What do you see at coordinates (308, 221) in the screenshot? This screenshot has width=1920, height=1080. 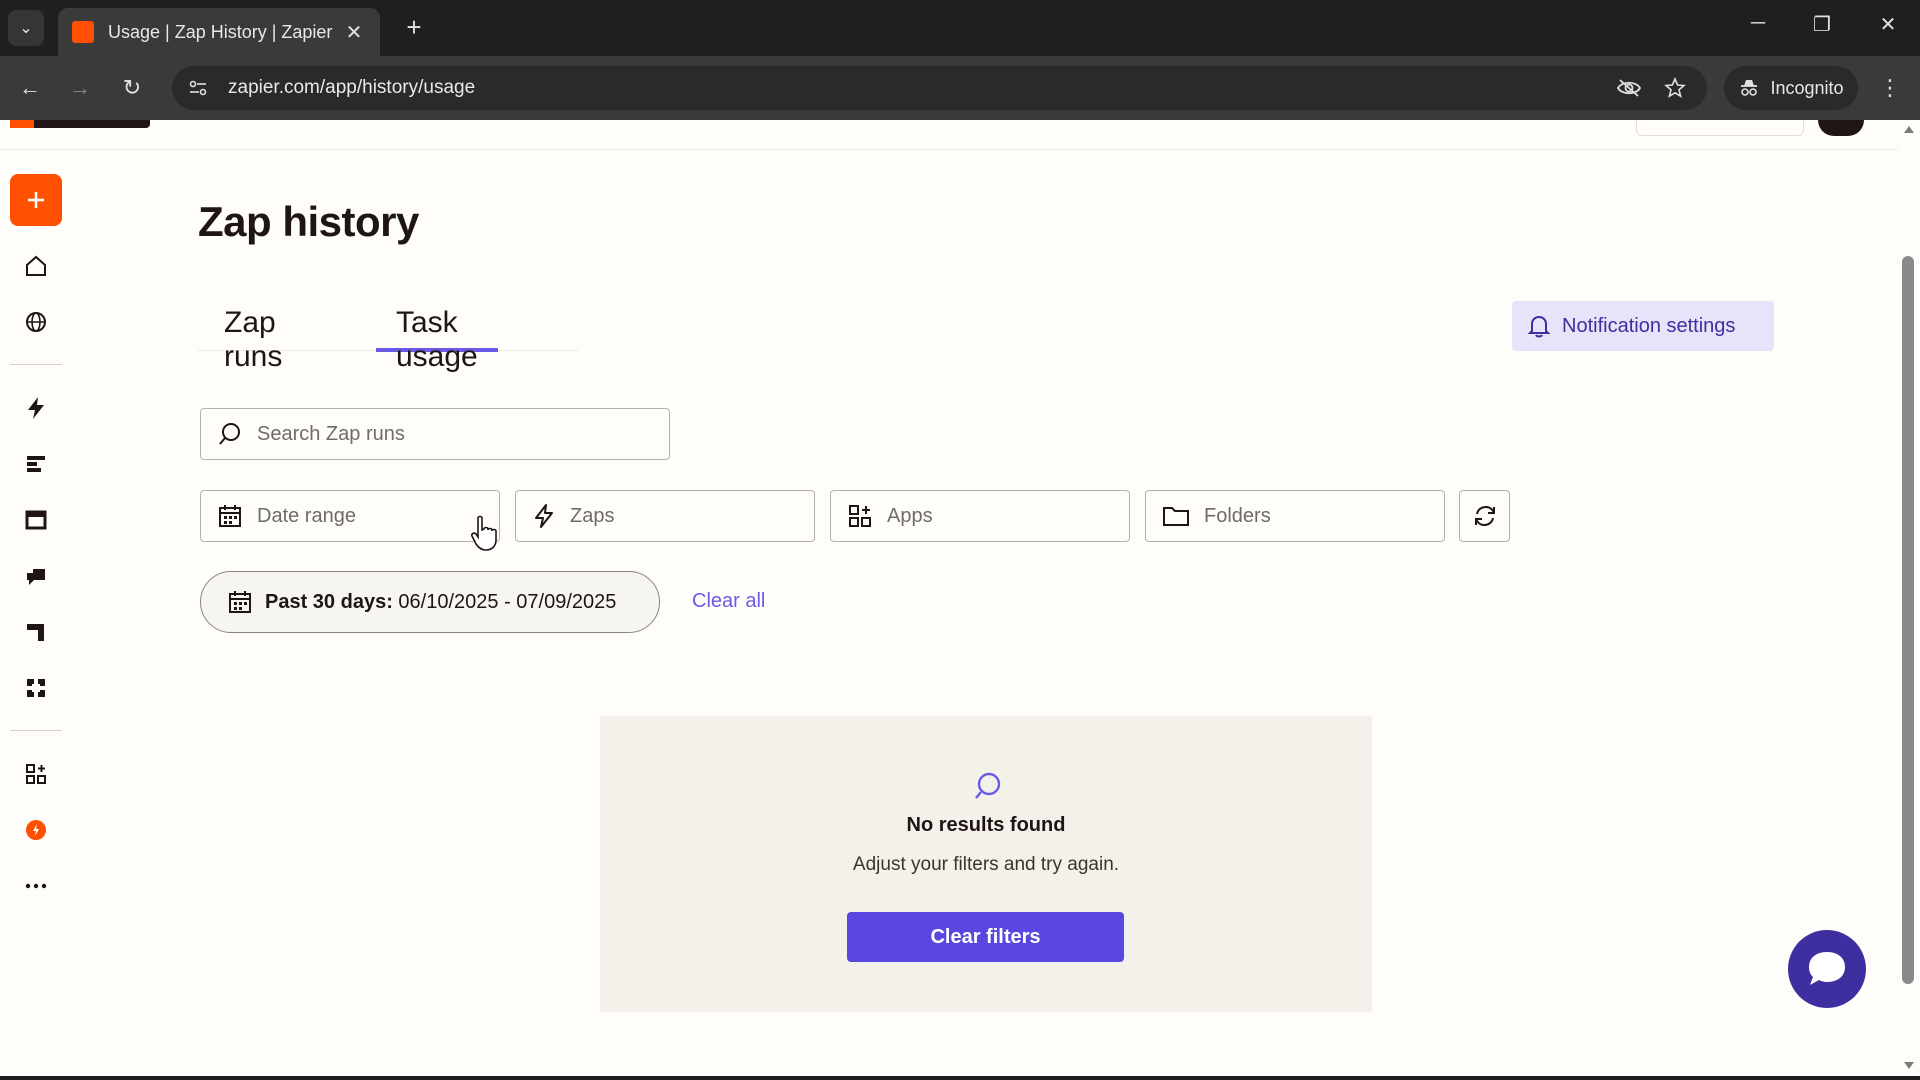 I see `page-title: Zap history` at bounding box center [308, 221].